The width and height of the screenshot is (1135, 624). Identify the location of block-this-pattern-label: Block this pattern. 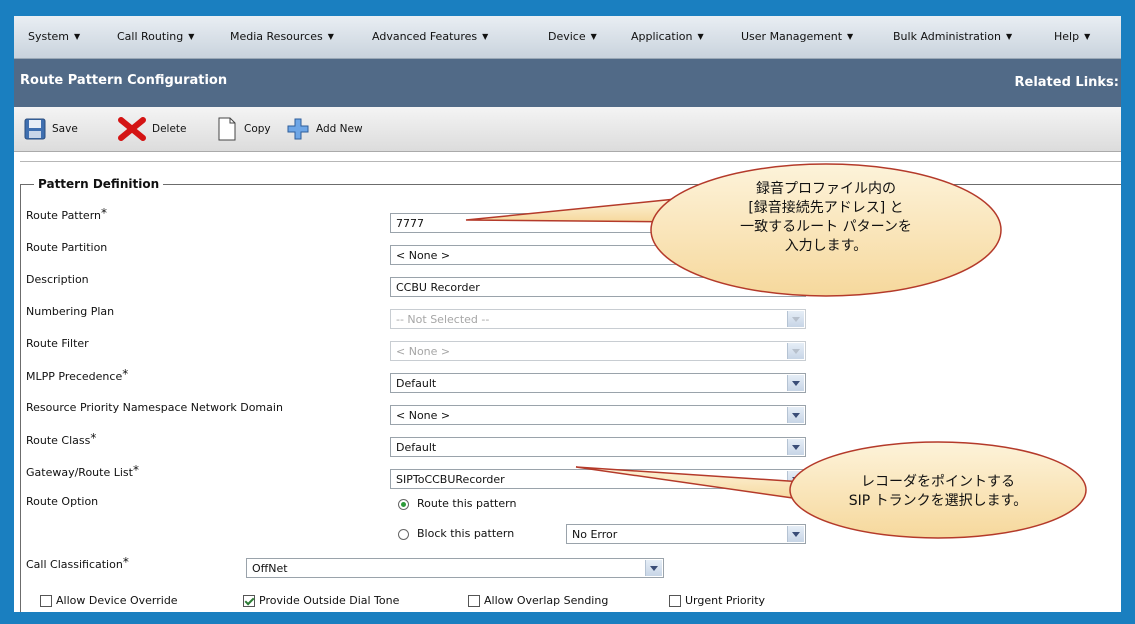
(466, 533).